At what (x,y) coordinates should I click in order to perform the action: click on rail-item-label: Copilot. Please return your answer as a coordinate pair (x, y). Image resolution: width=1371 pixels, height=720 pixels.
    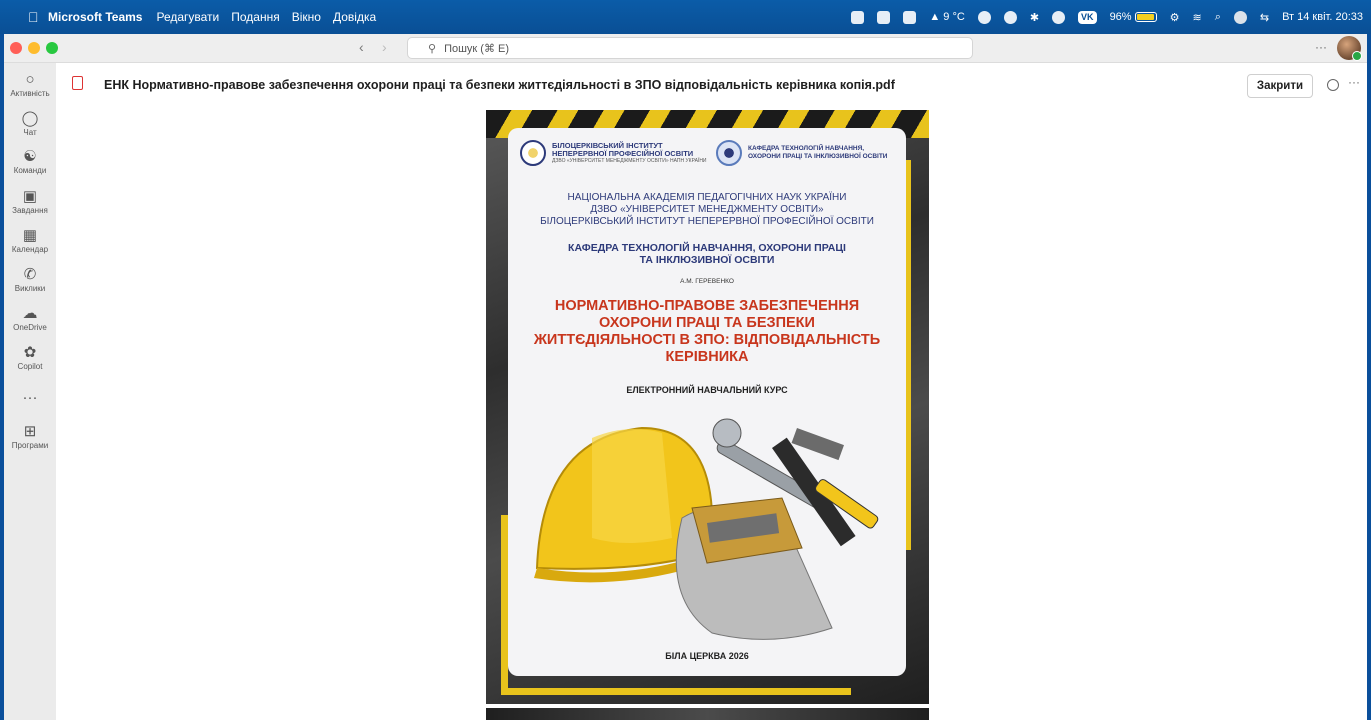
    Looking at the image, I should click on (30, 366).